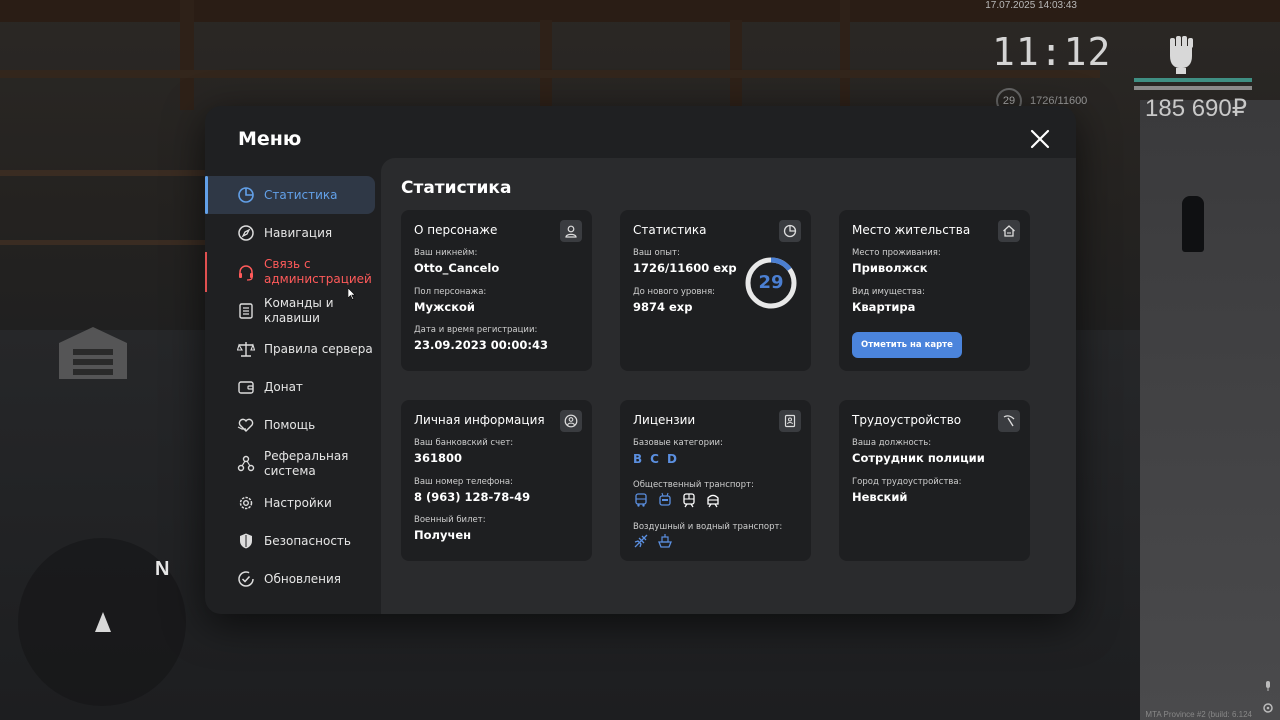  I want to click on field-place: Место проживания: Приволжск, so click(896, 261).